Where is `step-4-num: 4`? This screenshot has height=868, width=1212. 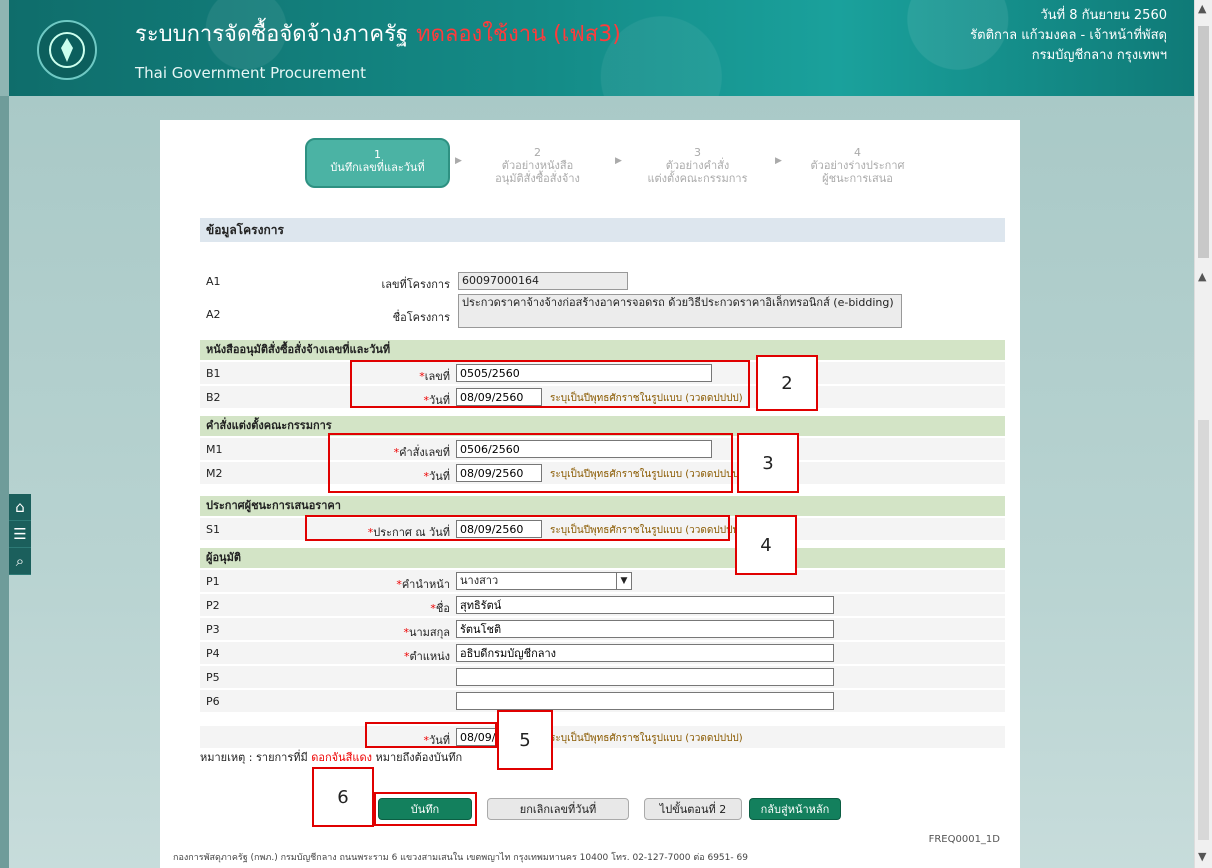 step-4-num: 4 is located at coordinates (857, 152).